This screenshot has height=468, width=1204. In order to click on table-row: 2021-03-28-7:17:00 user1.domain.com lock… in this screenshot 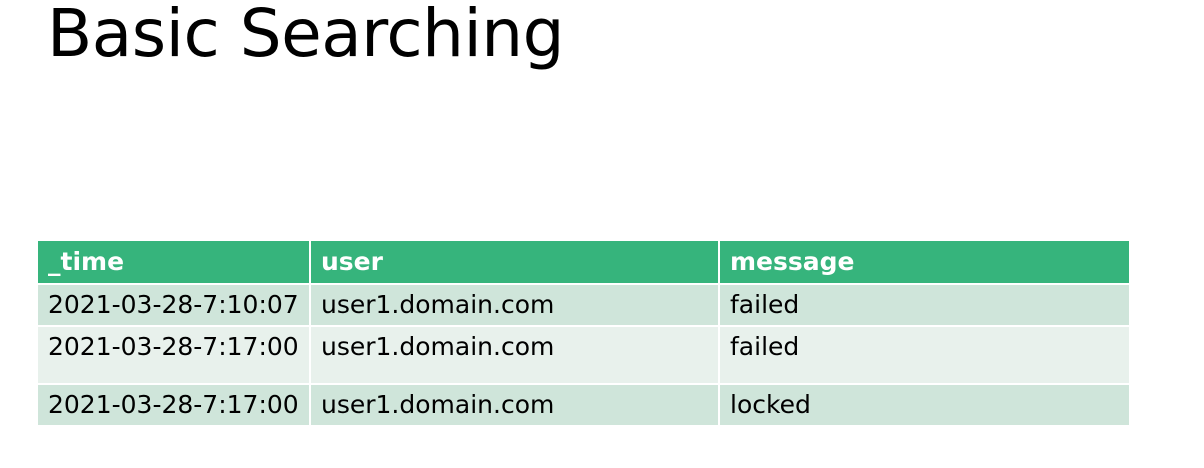, I will do `click(583, 405)`.